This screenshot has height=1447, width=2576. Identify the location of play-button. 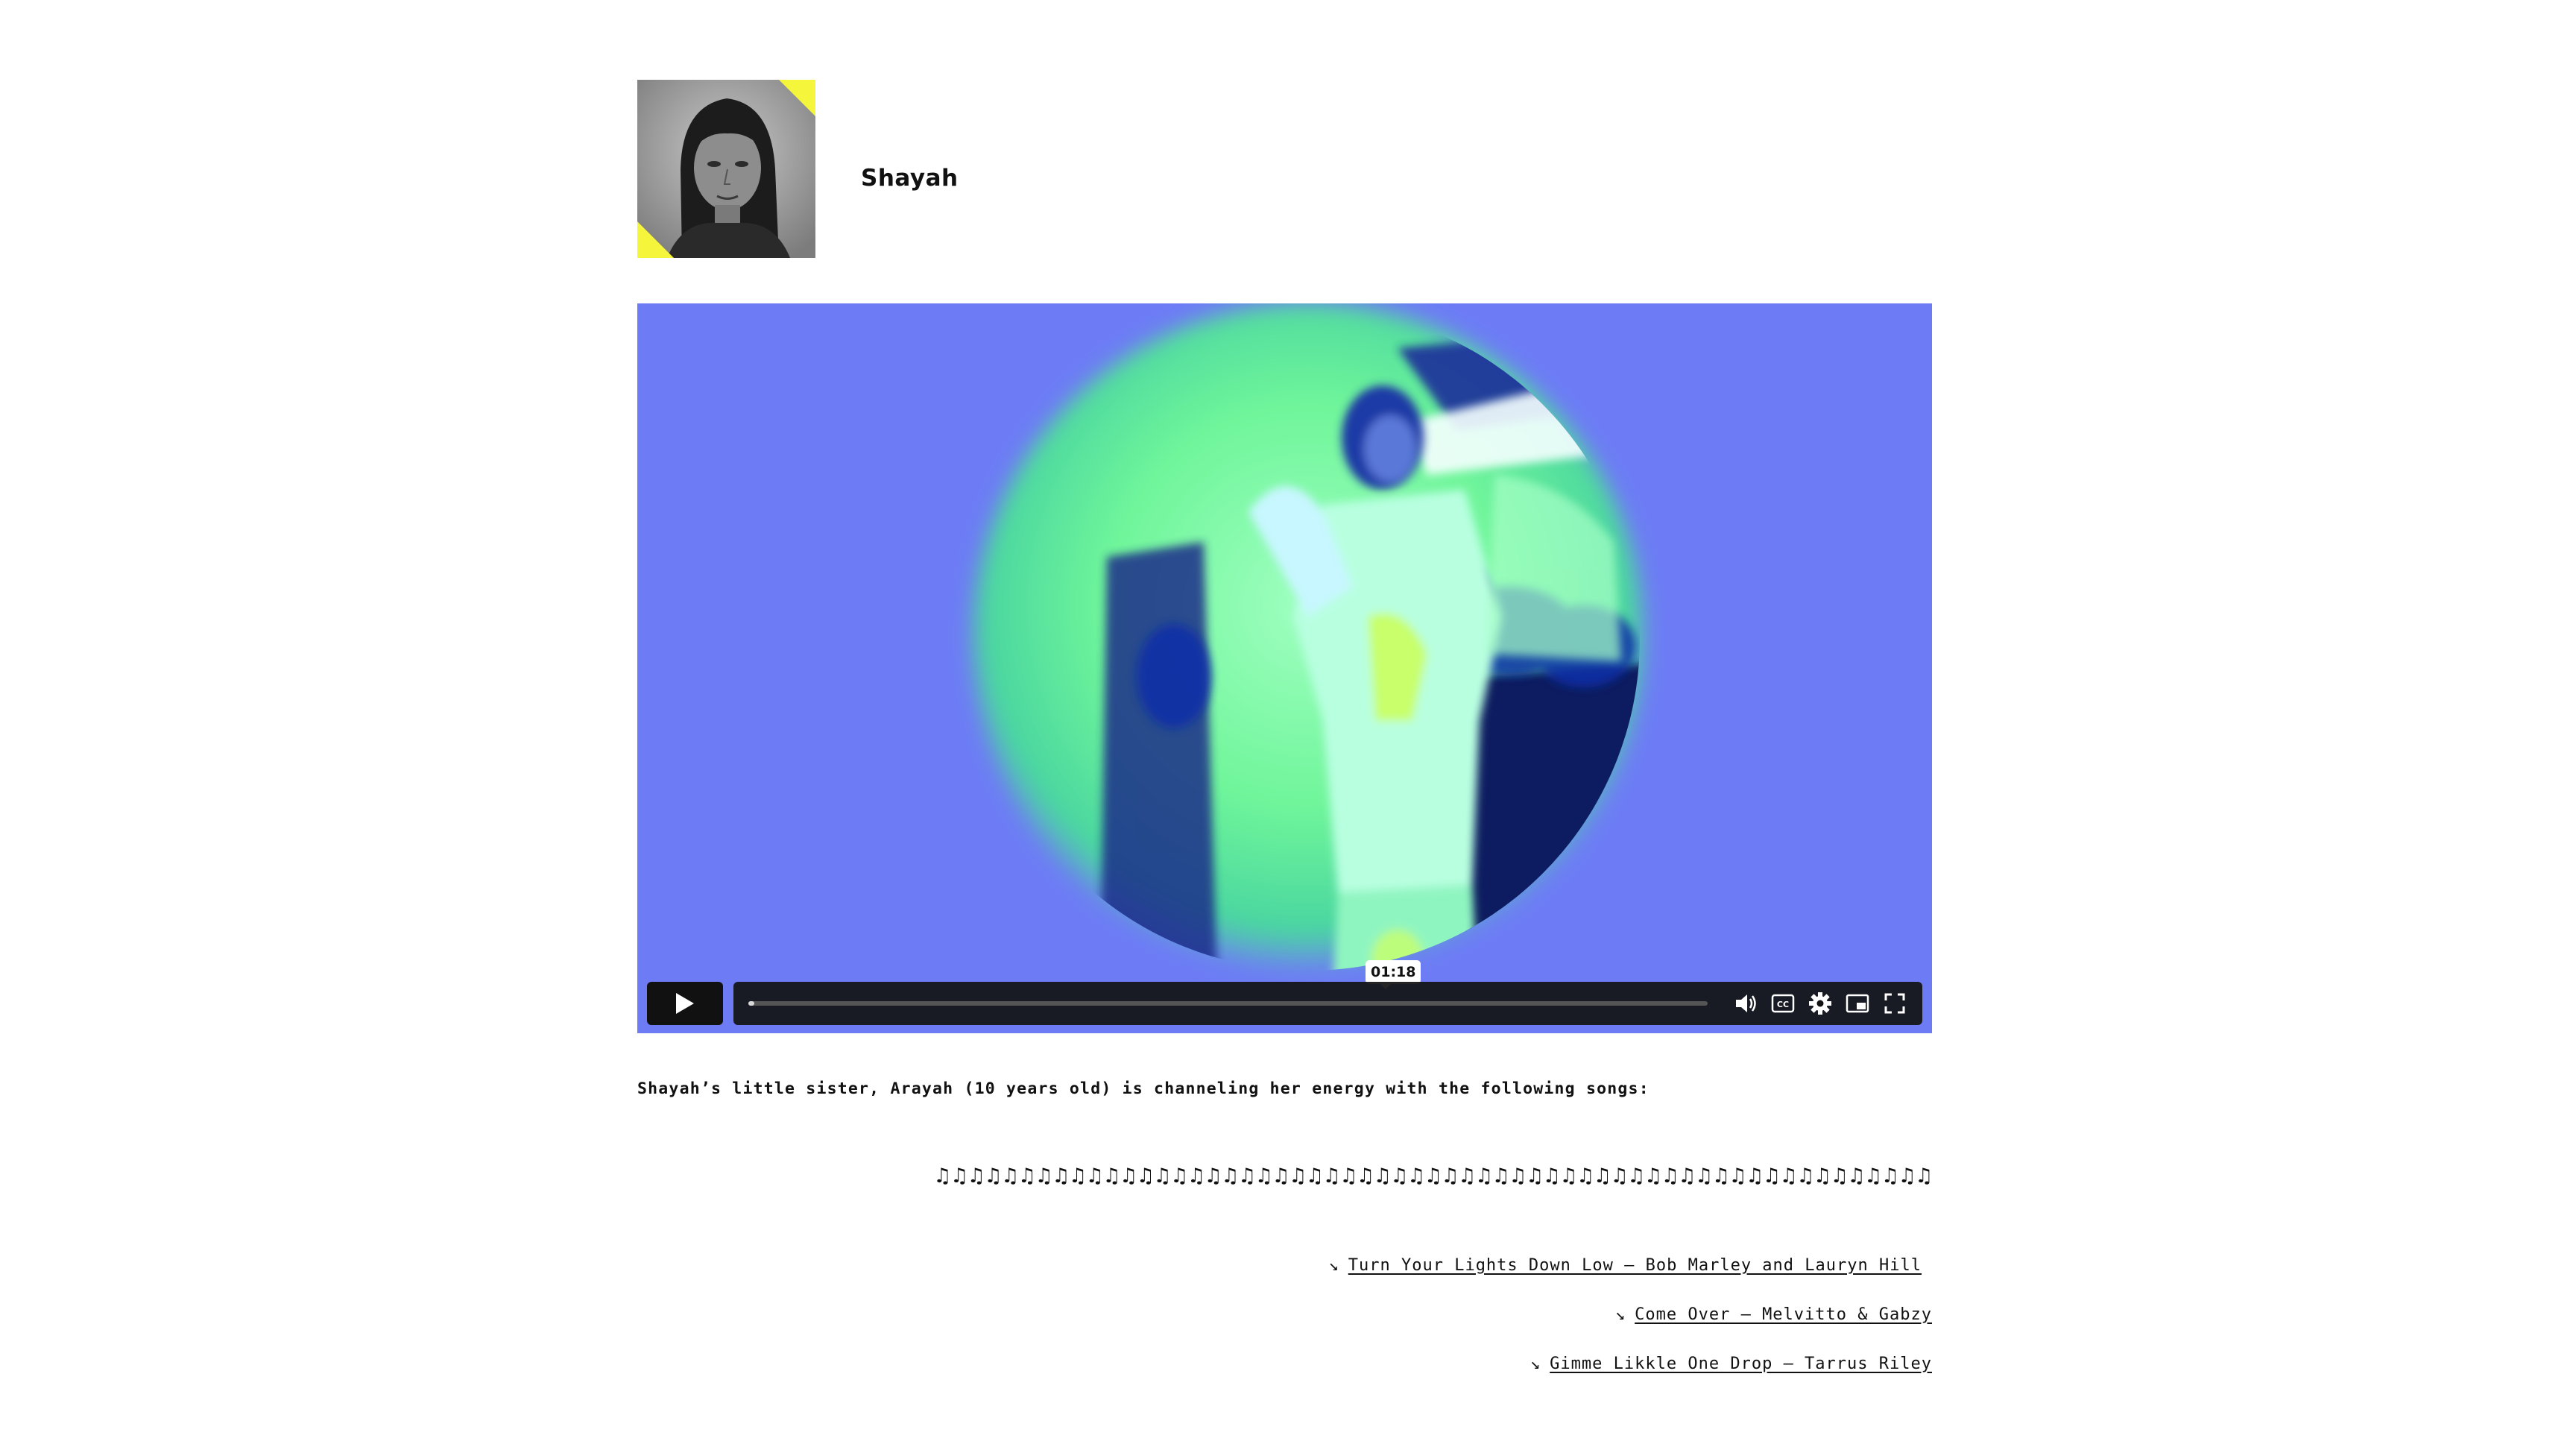
(685, 1003).